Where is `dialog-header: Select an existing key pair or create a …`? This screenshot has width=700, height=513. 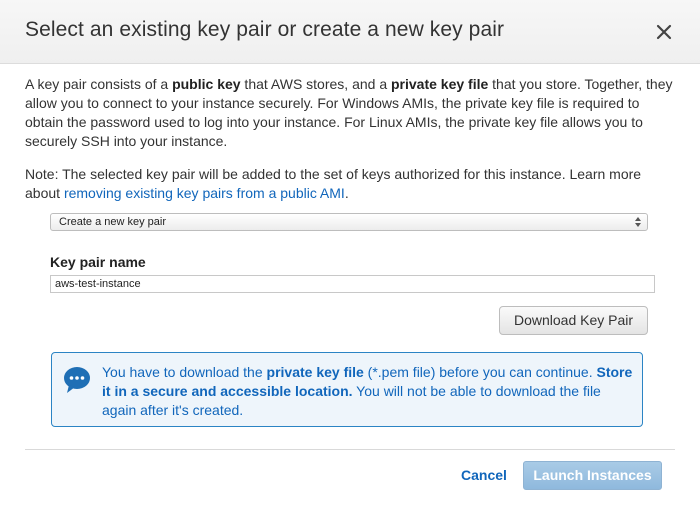 dialog-header: Select an existing key pair or create a … is located at coordinates (350, 32).